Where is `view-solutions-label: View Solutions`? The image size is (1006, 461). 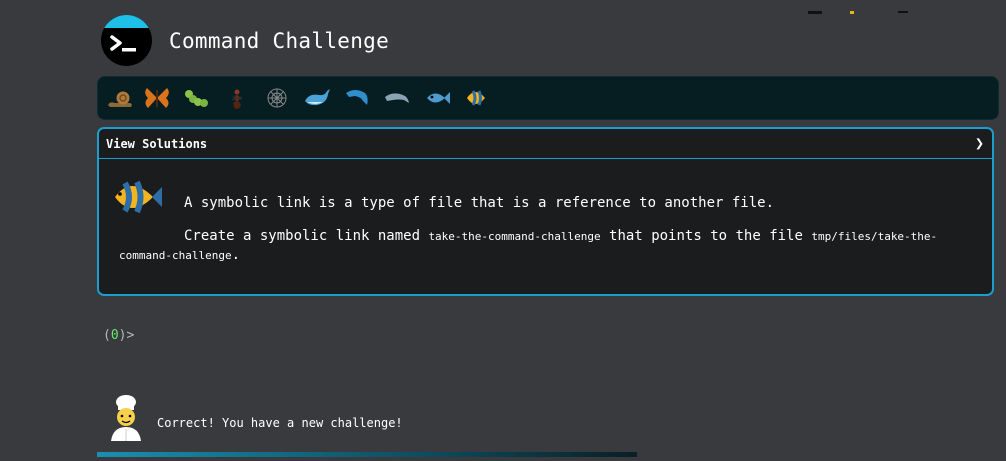
view-solutions-label: View Solutions is located at coordinates (157, 144).